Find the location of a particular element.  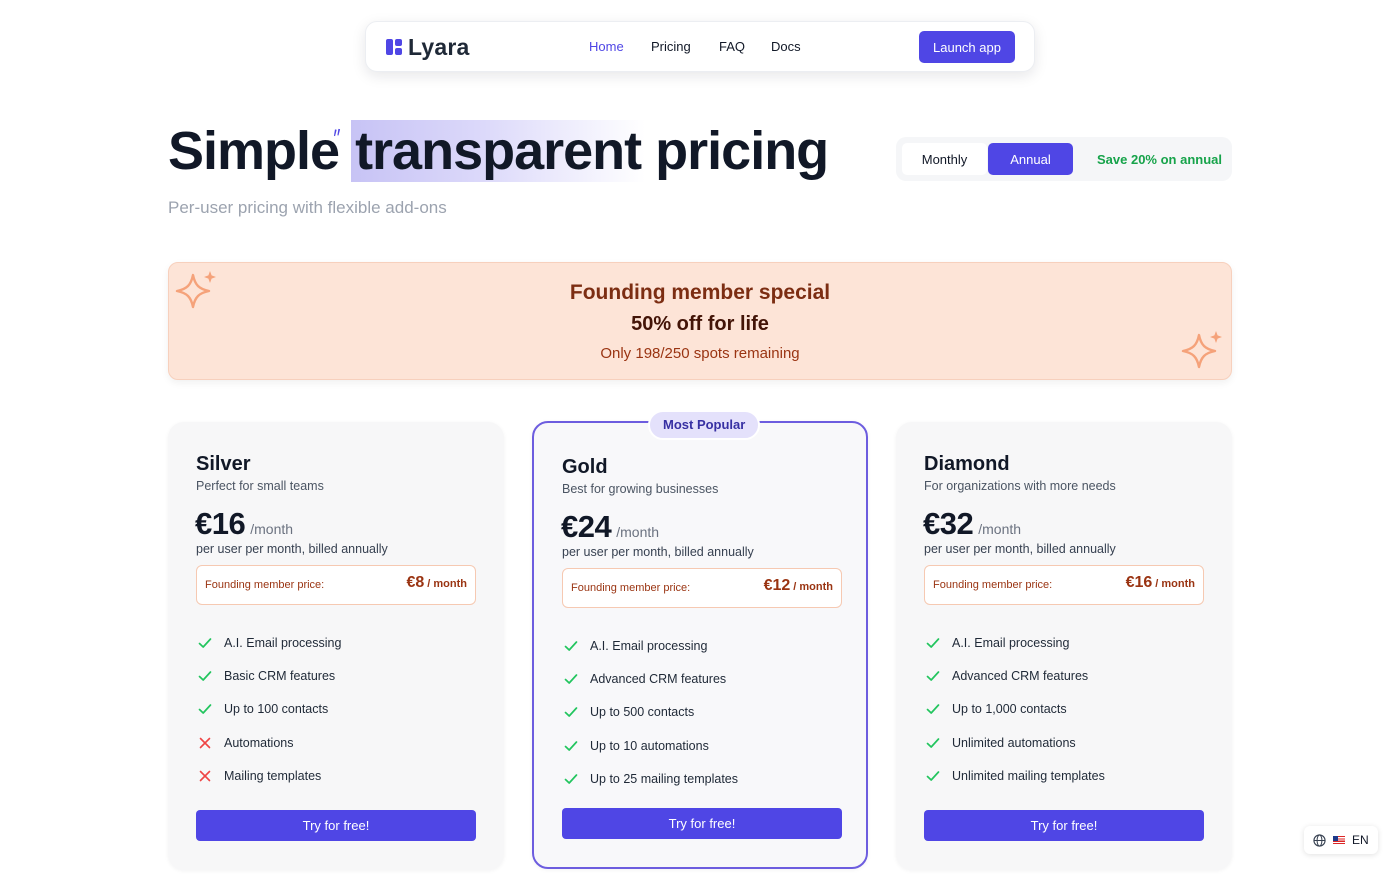

feature-item: Unlimited mailing templates is located at coordinates (1014, 775).